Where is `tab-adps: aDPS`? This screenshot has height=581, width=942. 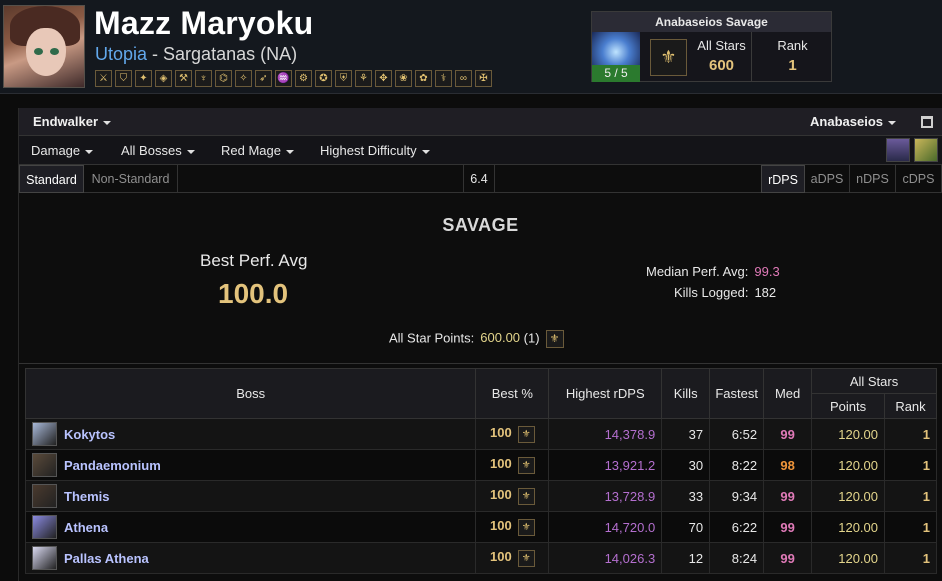
tab-adps: aDPS is located at coordinates (827, 179).